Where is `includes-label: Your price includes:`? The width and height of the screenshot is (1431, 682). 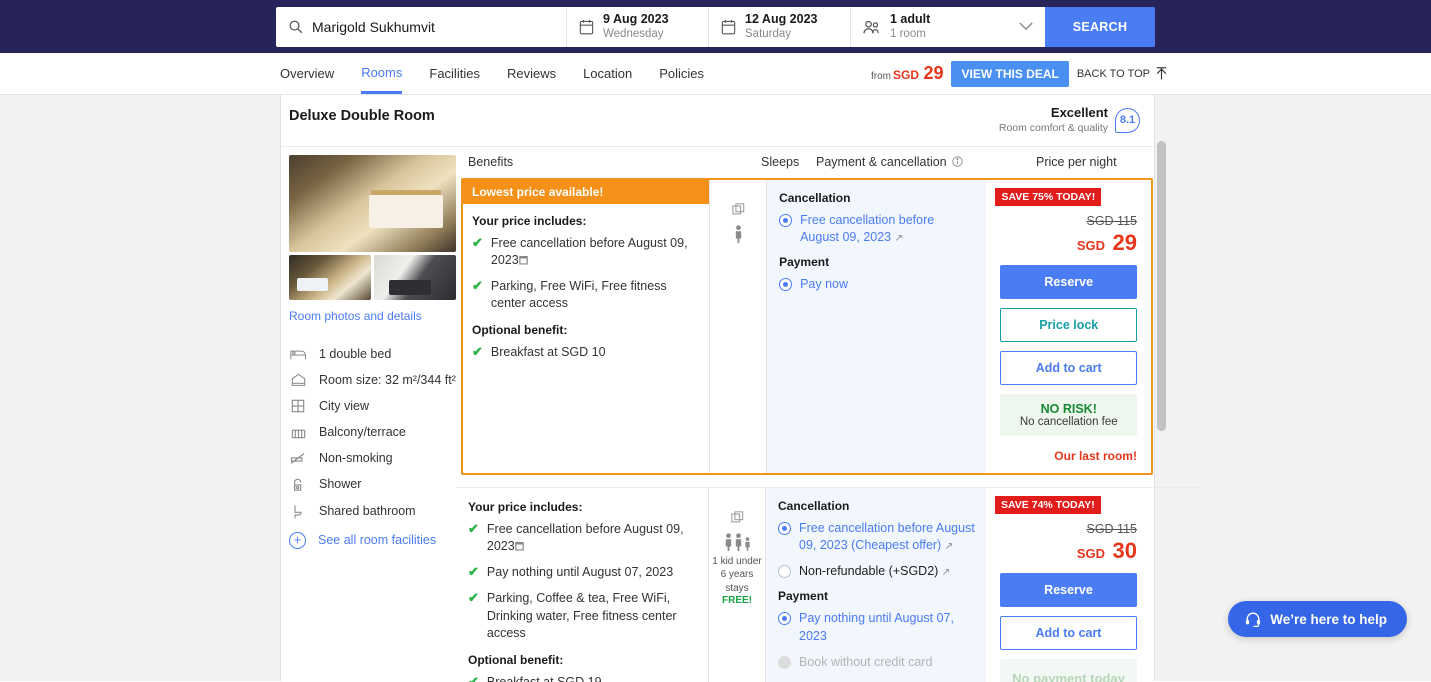
includes-label: Your price includes: is located at coordinates (525, 506).